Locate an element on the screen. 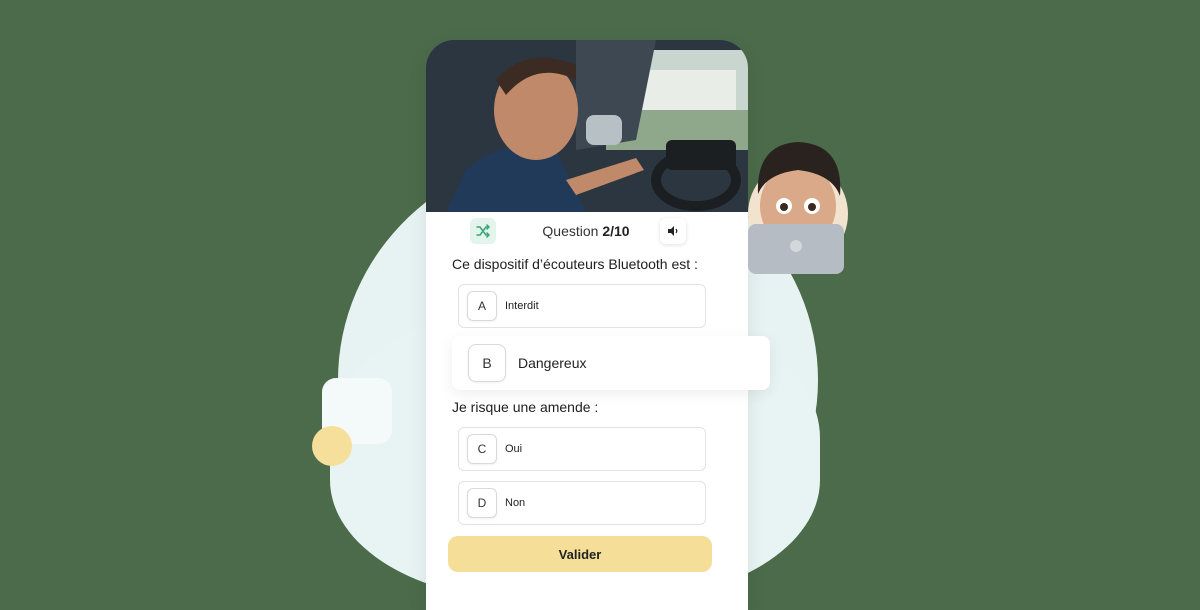 The image size is (1200, 610). question-prompt-2: Je risque une amende : is located at coordinates (525, 407).